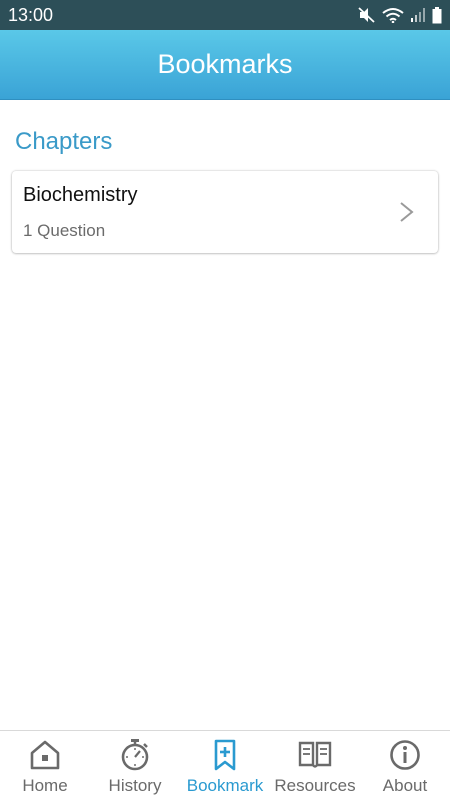  I want to click on status-icons, so click(400, 15).